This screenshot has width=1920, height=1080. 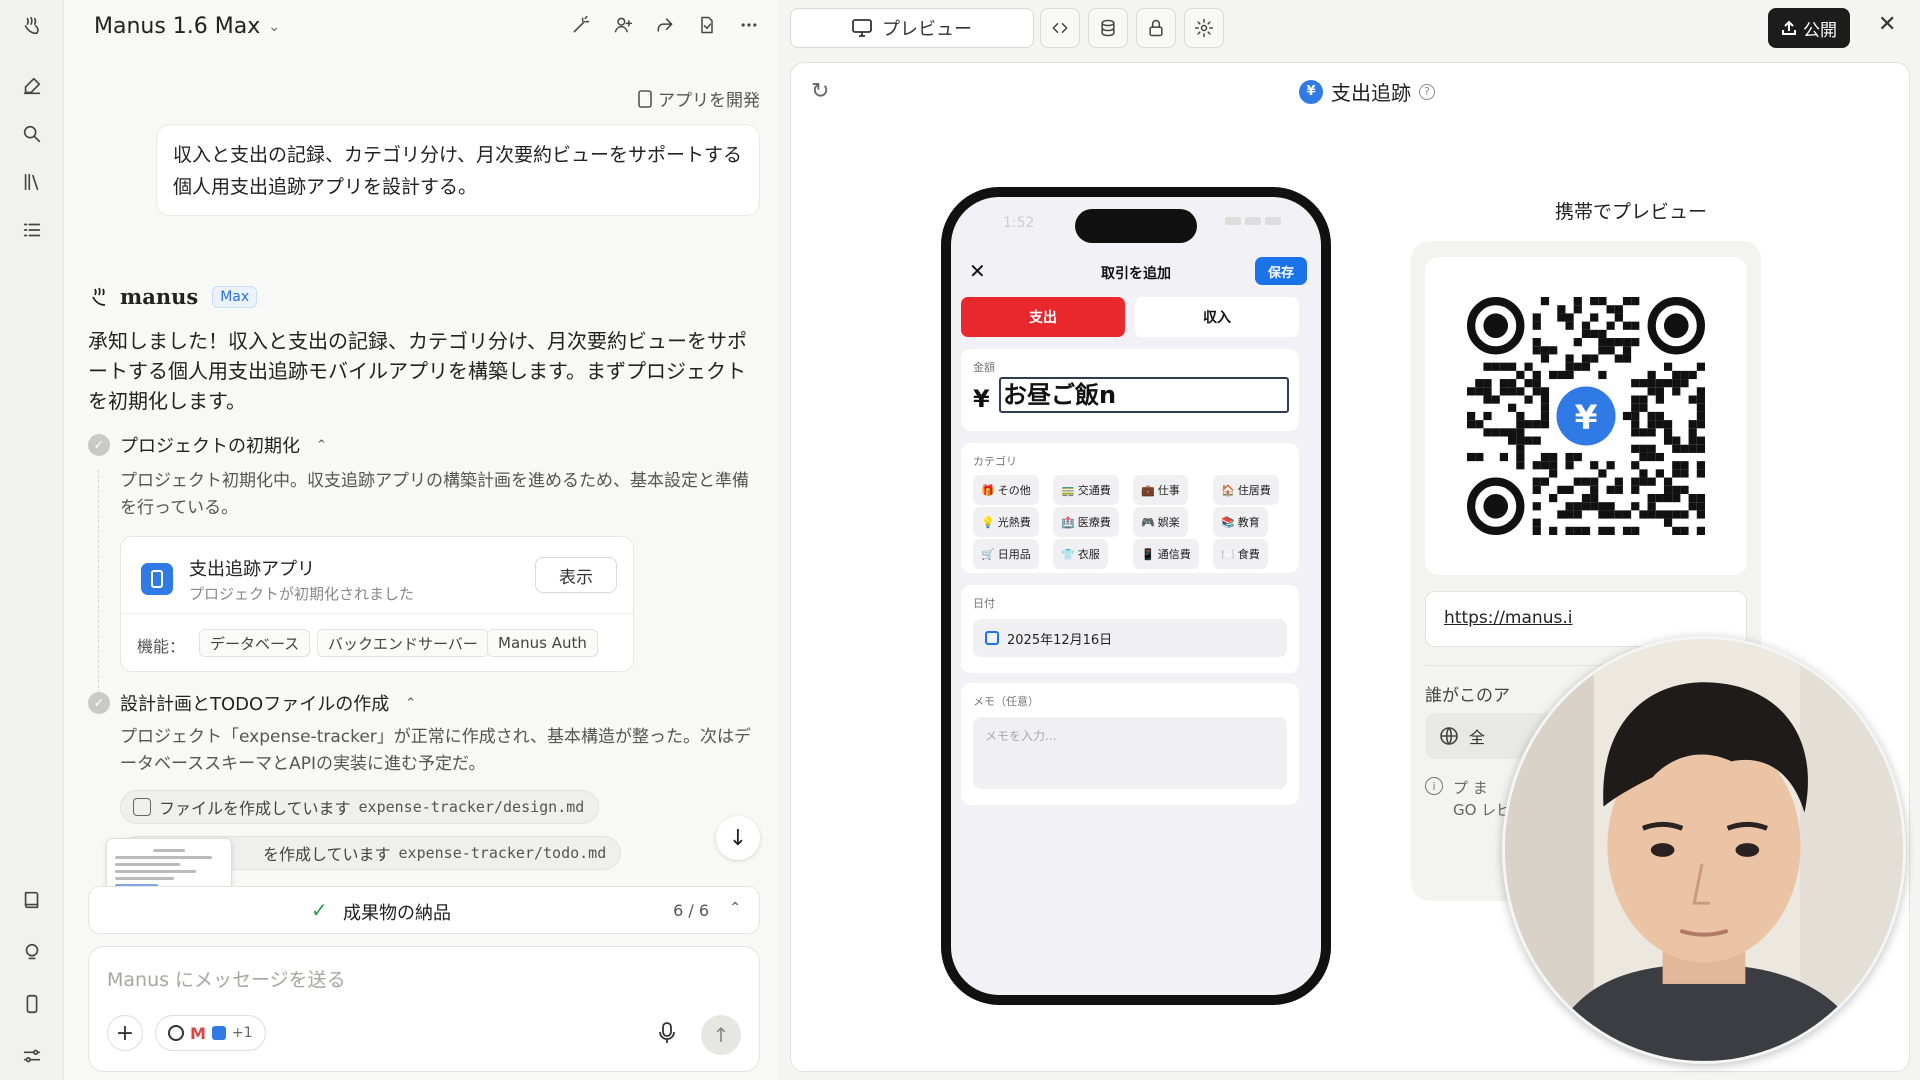 I want to click on microphone-icon, so click(x=667, y=1032).